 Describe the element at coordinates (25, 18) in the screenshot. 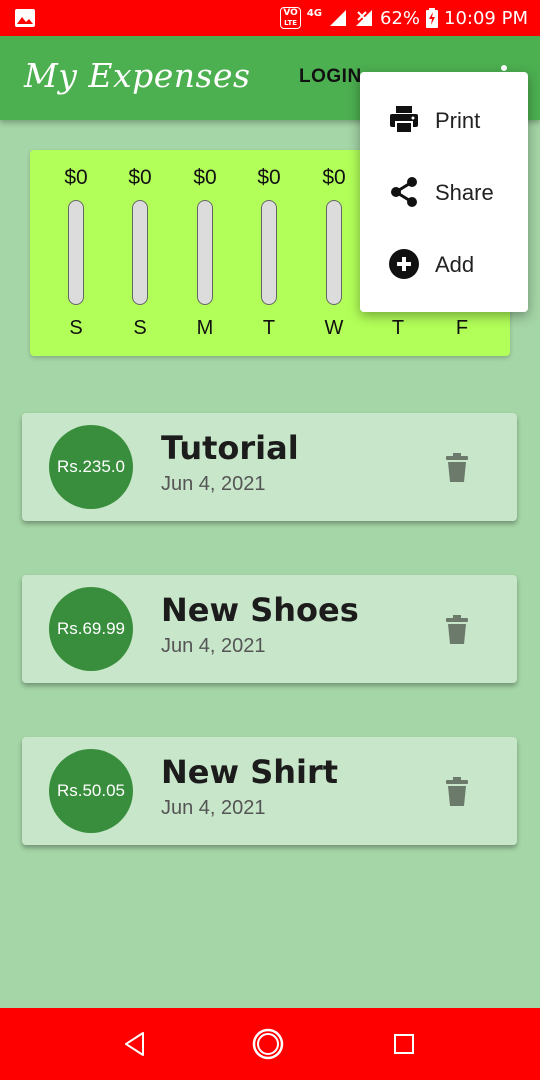

I see `gallery-notification-icon` at that location.